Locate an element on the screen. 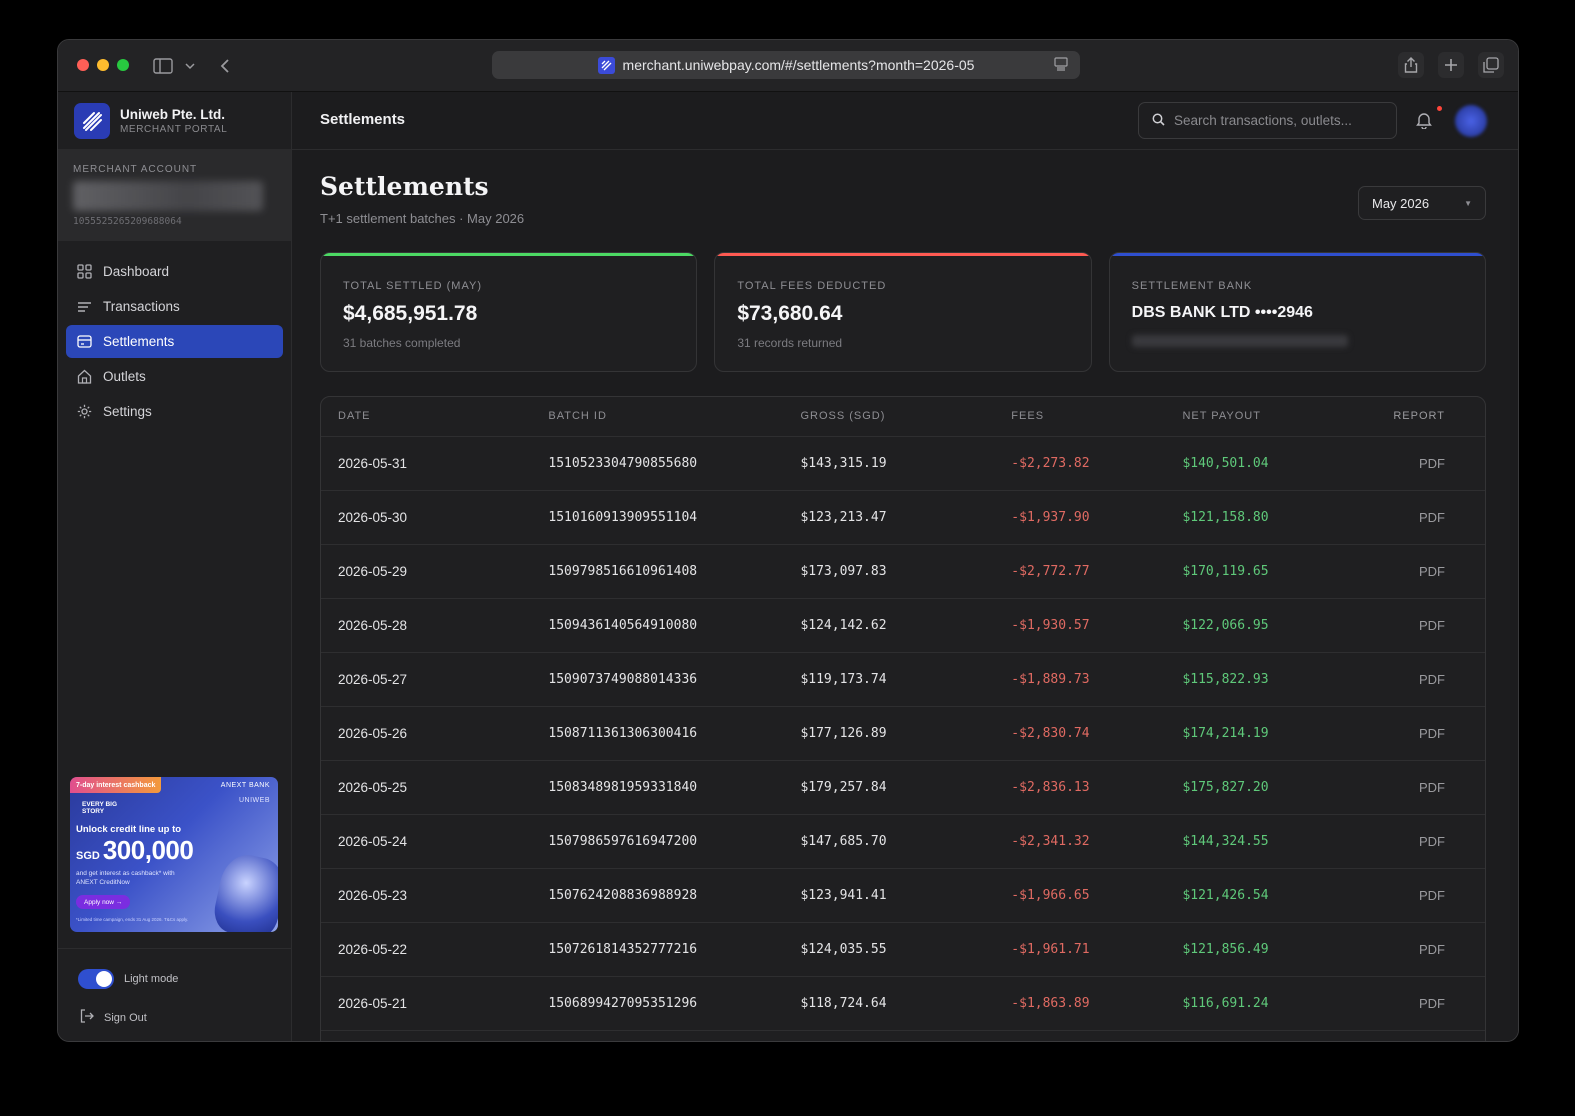 Image resolution: width=1575 pixels, height=1116 pixels. card-subtext: 31 batches completed is located at coordinates (402, 343).